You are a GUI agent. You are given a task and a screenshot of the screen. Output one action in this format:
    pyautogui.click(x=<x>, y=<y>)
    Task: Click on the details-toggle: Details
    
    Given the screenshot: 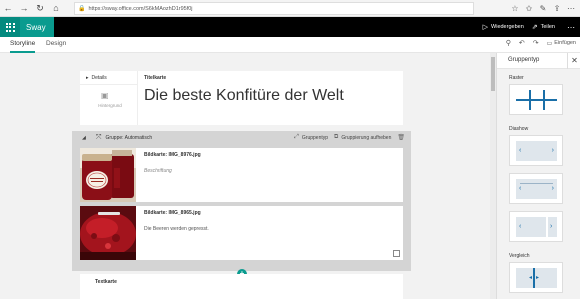 What is the action you would take?
    pyautogui.click(x=96, y=78)
    